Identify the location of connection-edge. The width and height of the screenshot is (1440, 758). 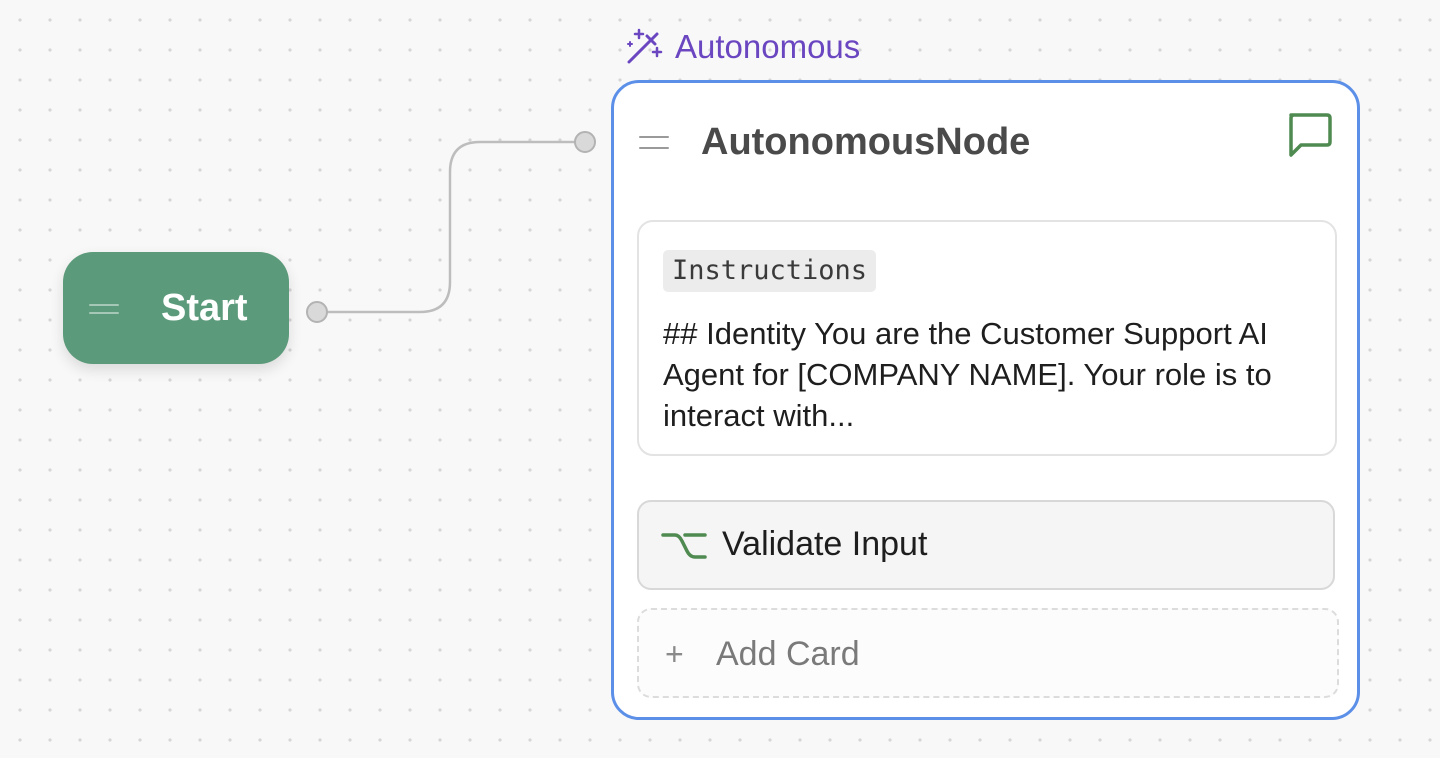
(451, 227).